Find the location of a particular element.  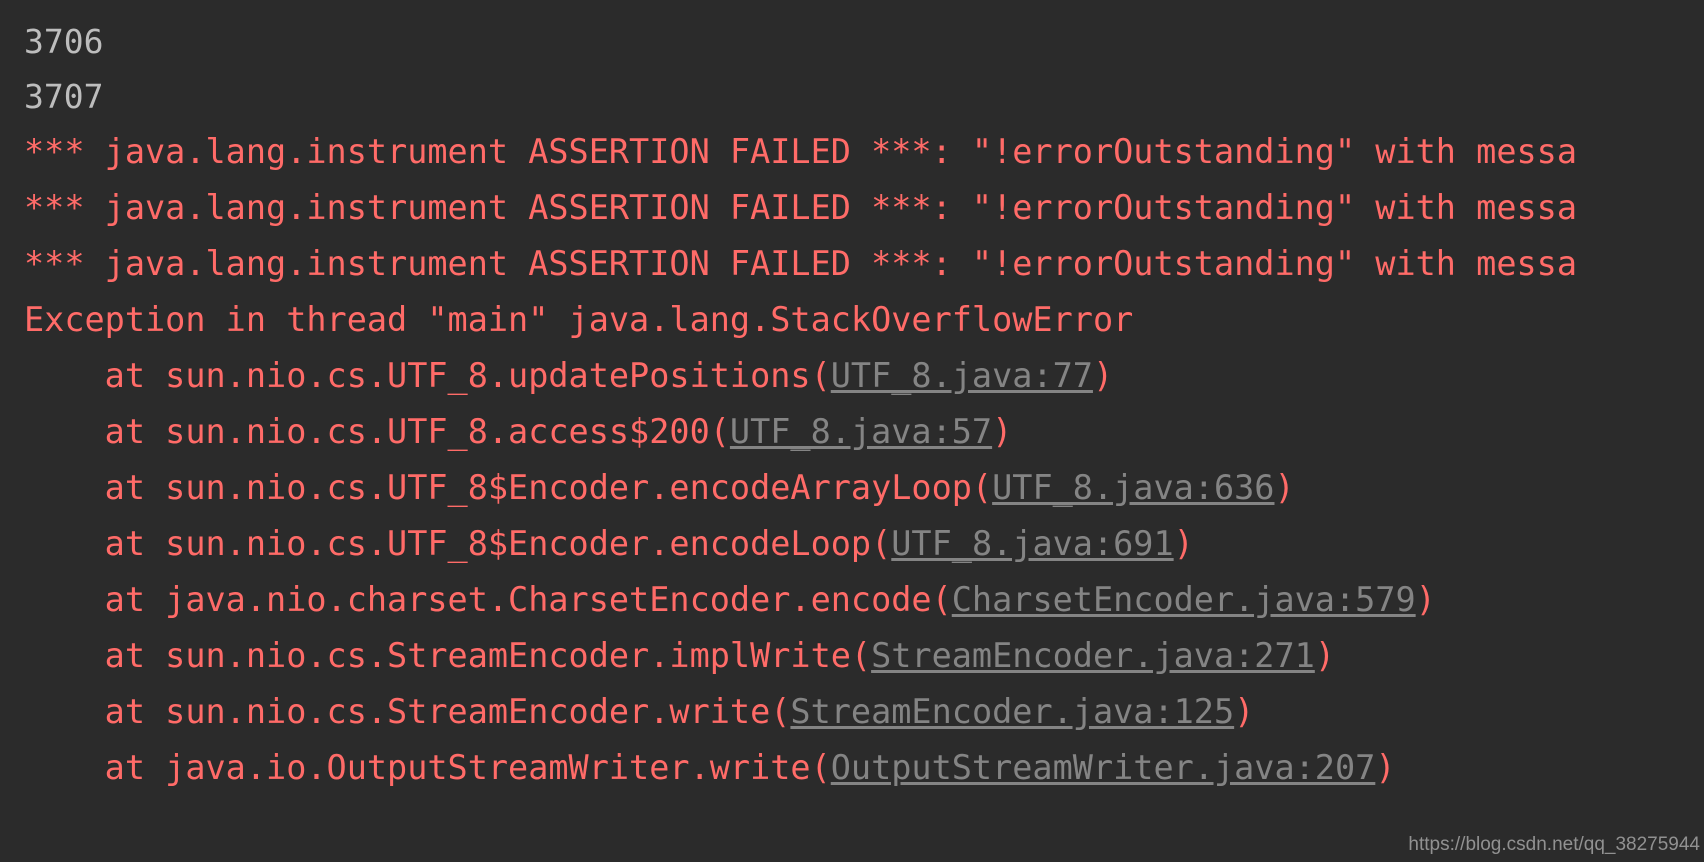

source-file-link: CharsetEncoder.java:579 is located at coordinates (1184, 599).